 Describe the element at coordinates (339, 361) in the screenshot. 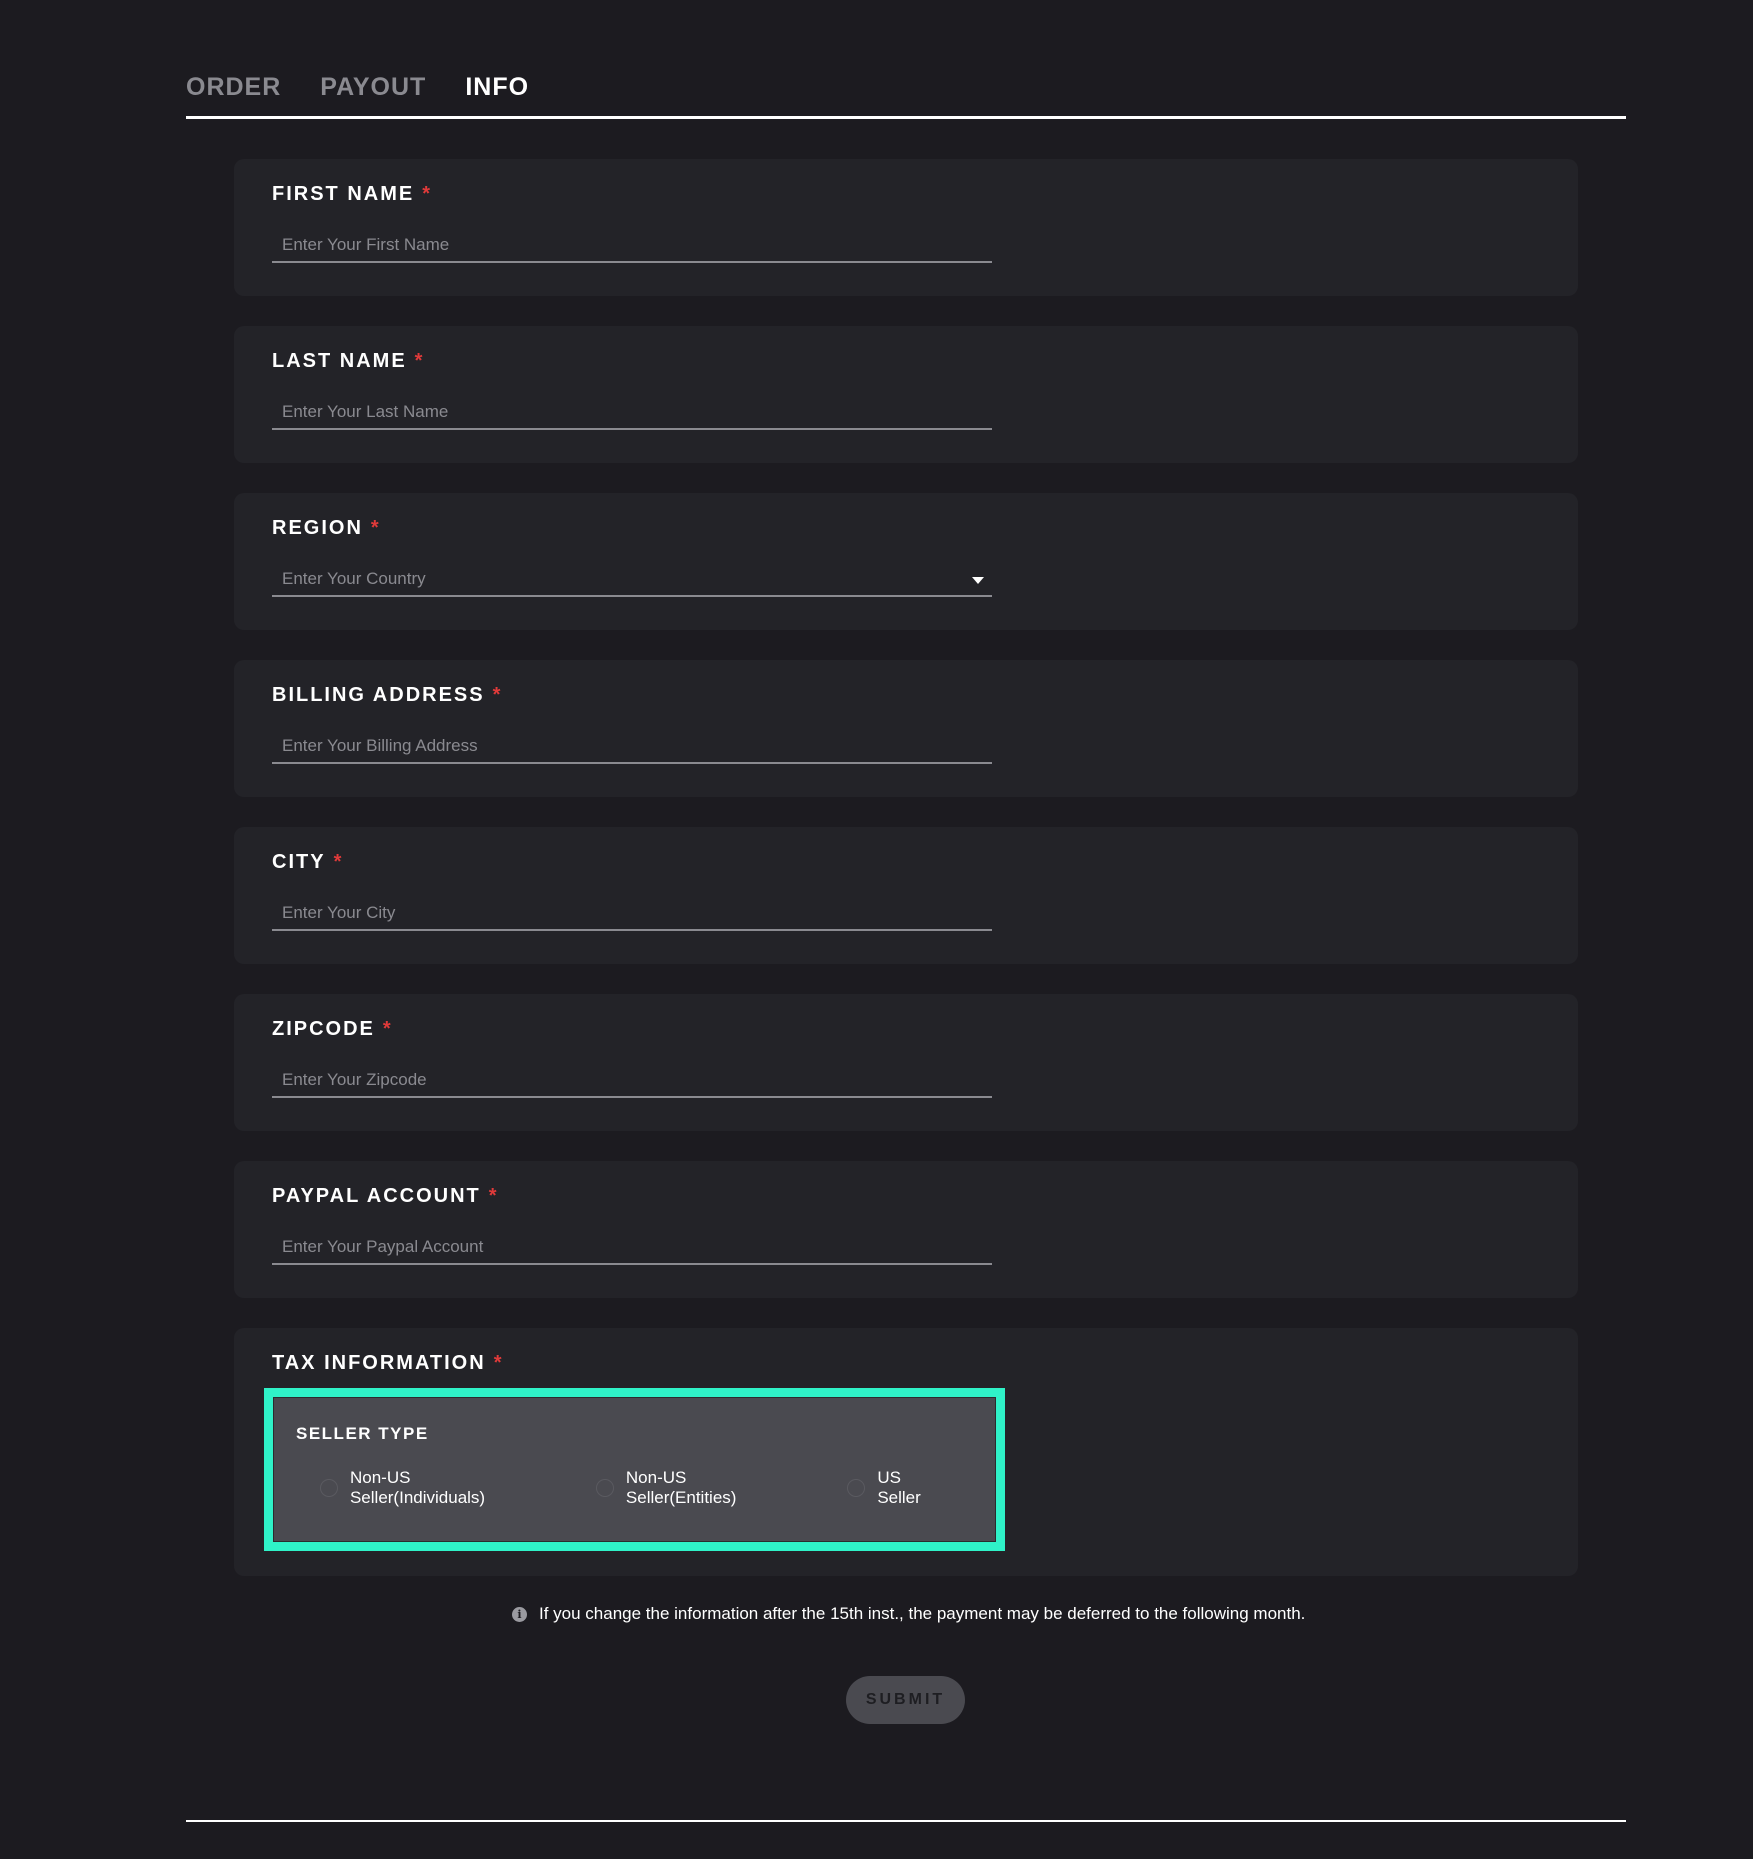

I see `last-name-label: LAST NAME` at that location.